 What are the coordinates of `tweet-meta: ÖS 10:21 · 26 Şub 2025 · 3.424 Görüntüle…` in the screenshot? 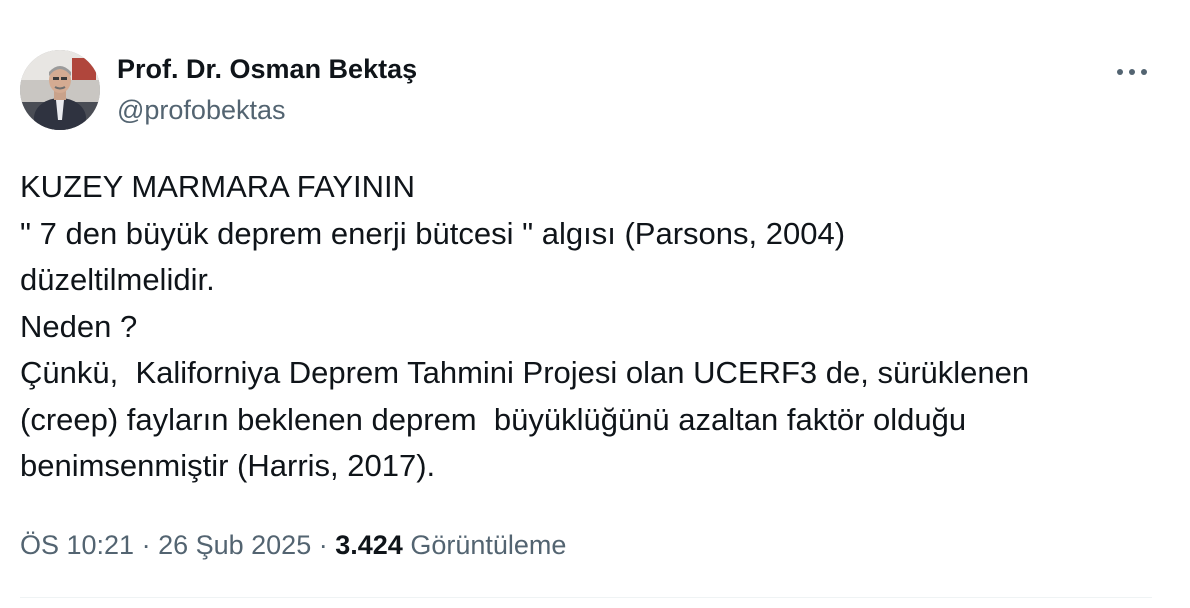 It's located at (293, 545).